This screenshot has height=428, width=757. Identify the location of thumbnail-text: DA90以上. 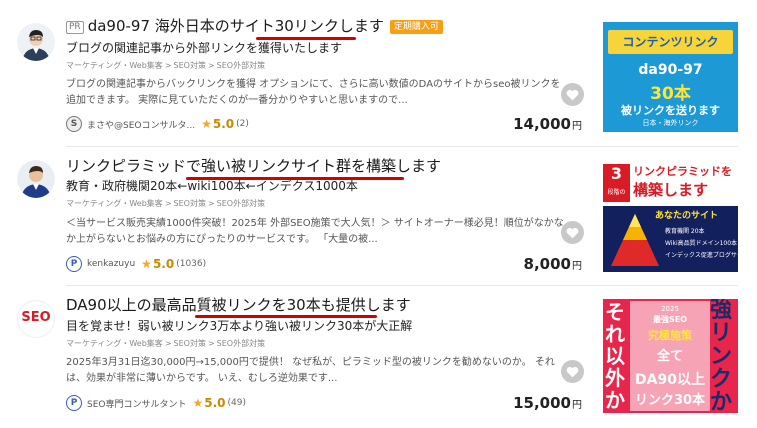
(670, 380).